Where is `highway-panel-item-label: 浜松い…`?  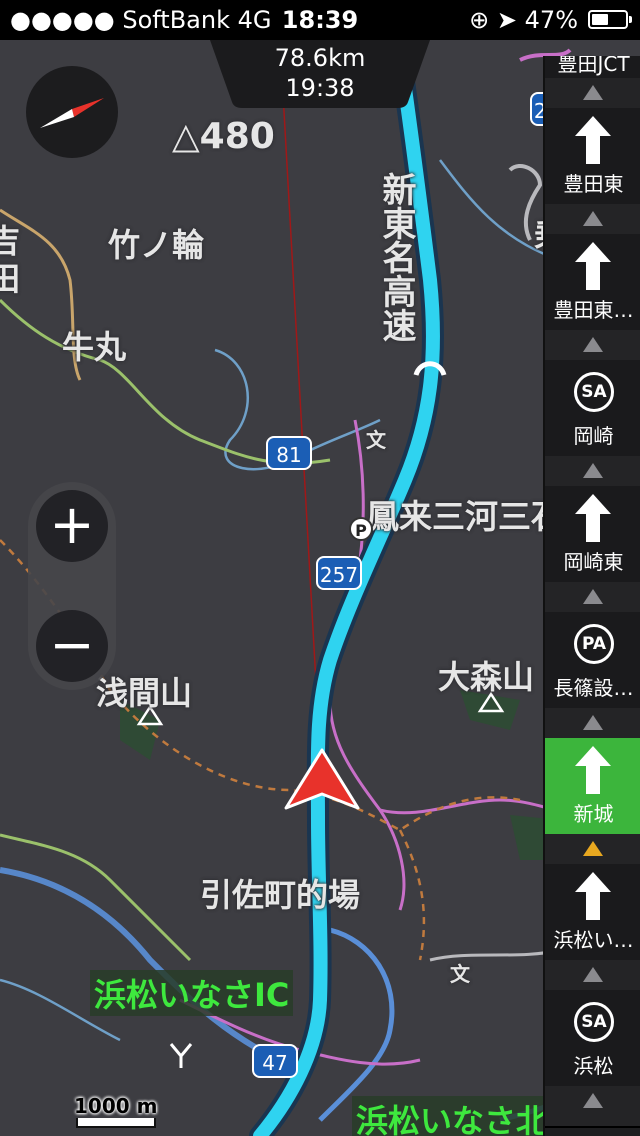
highway-panel-item-label: 浜松い… is located at coordinates (593, 940).